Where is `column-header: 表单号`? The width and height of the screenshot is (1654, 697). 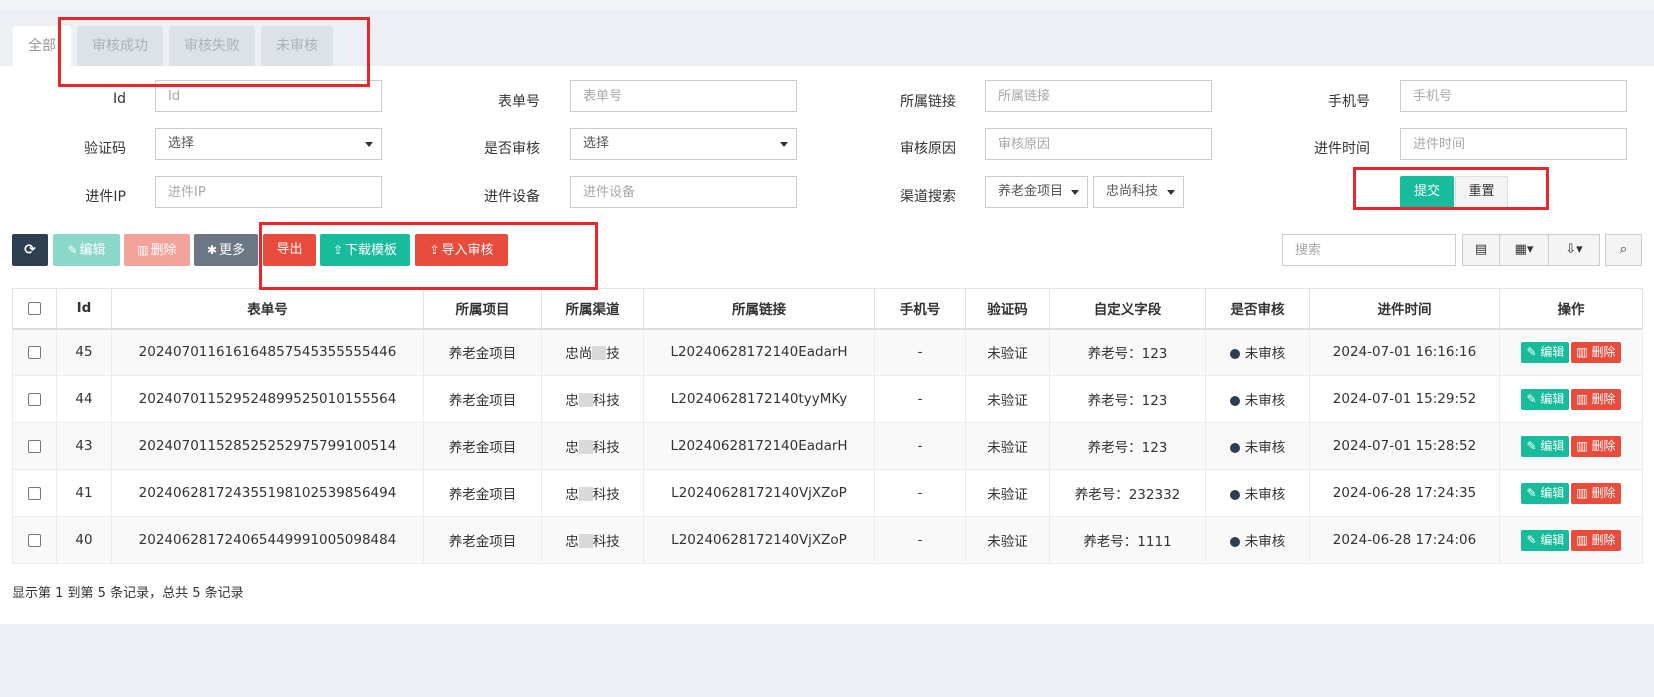 column-header: 表单号 is located at coordinates (267, 309).